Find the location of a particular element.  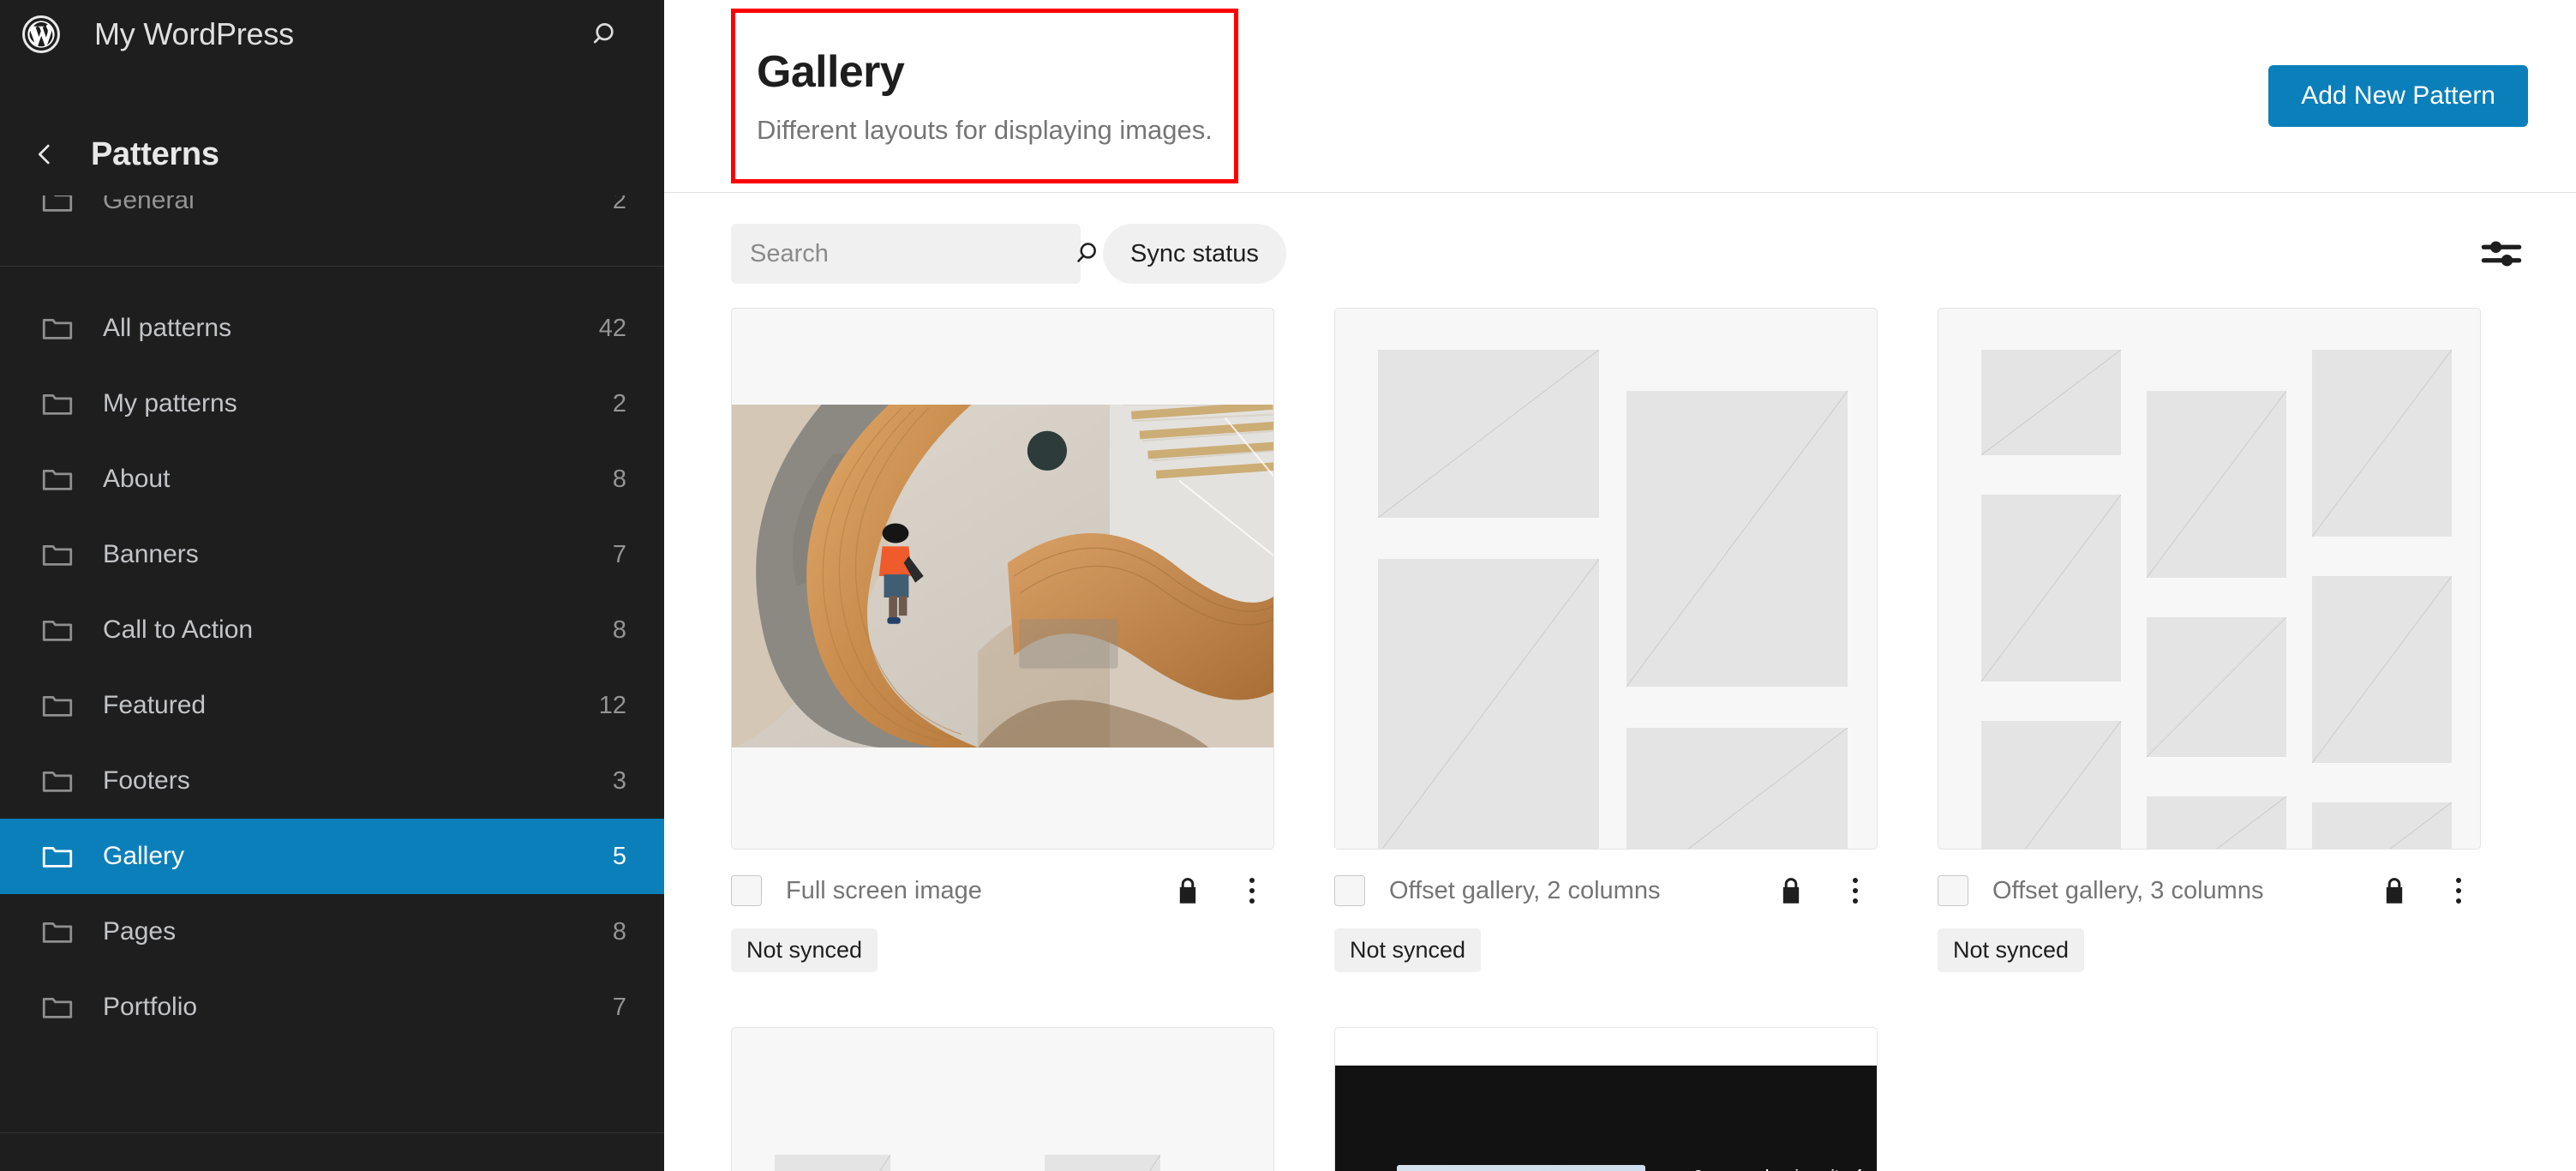

sidebar-item-gallery: Gallery 5 is located at coordinates (332, 856).